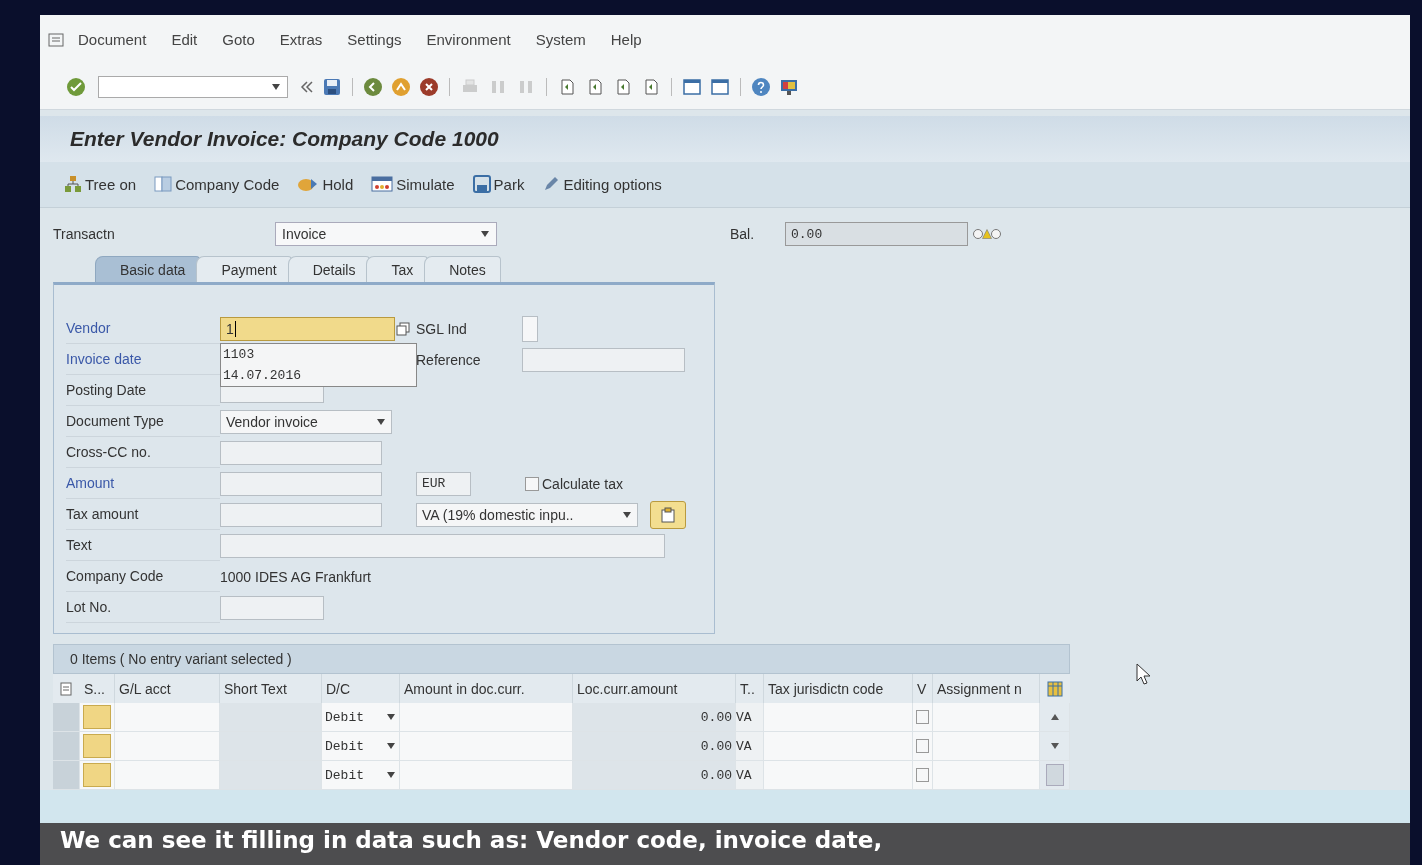  What do you see at coordinates (462, 269) in the screenshot?
I see `tab: Notes` at bounding box center [462, 269].